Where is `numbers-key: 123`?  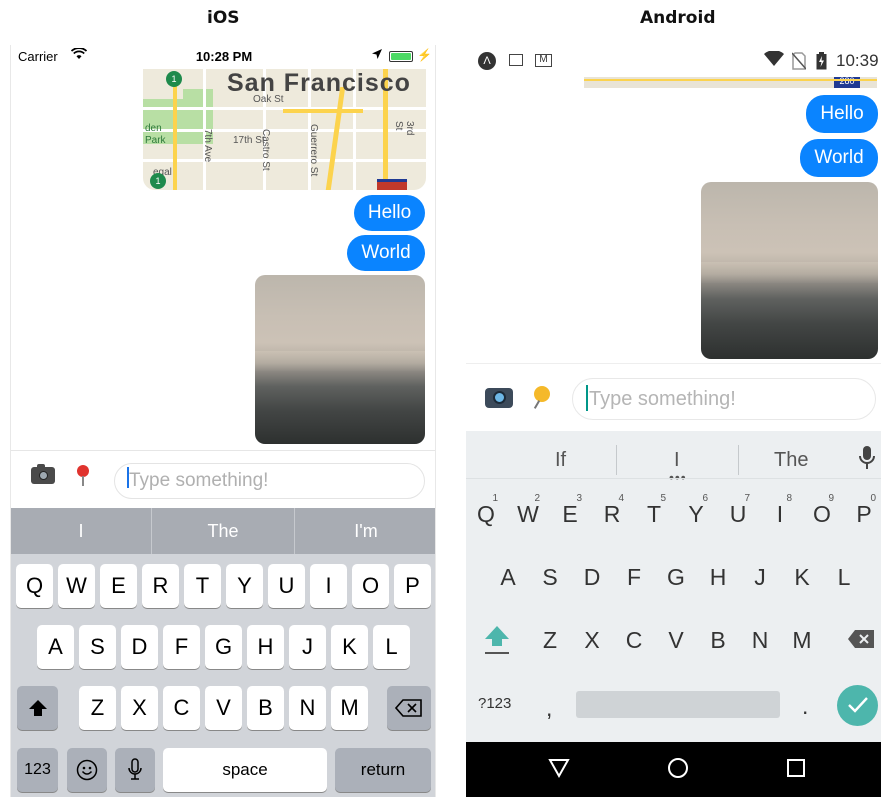
numbers-key: 123 is located at coordinates (37, 770).